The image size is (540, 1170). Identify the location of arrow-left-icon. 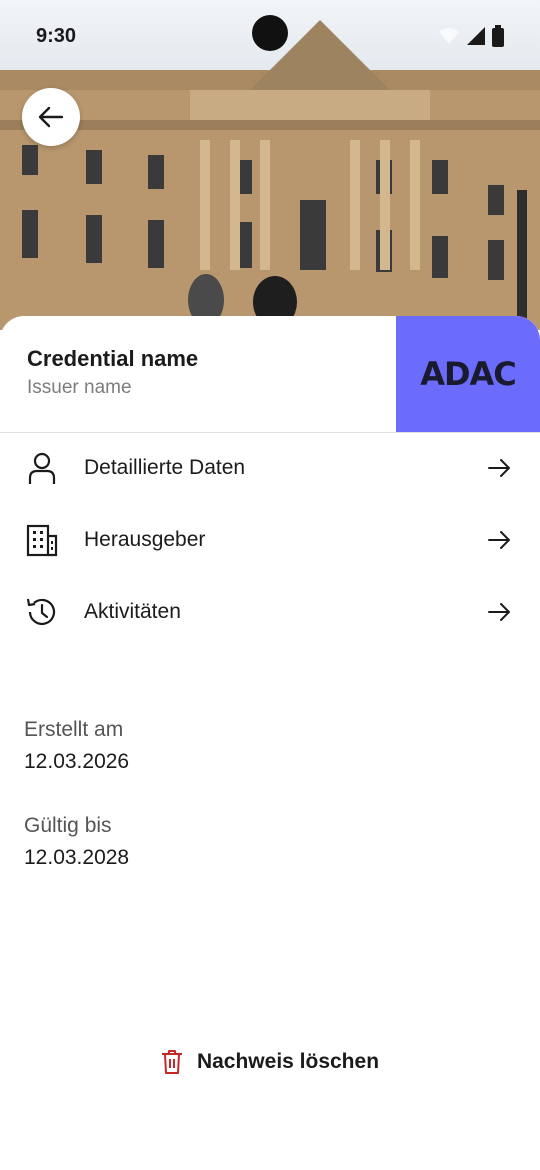
(51, 117).